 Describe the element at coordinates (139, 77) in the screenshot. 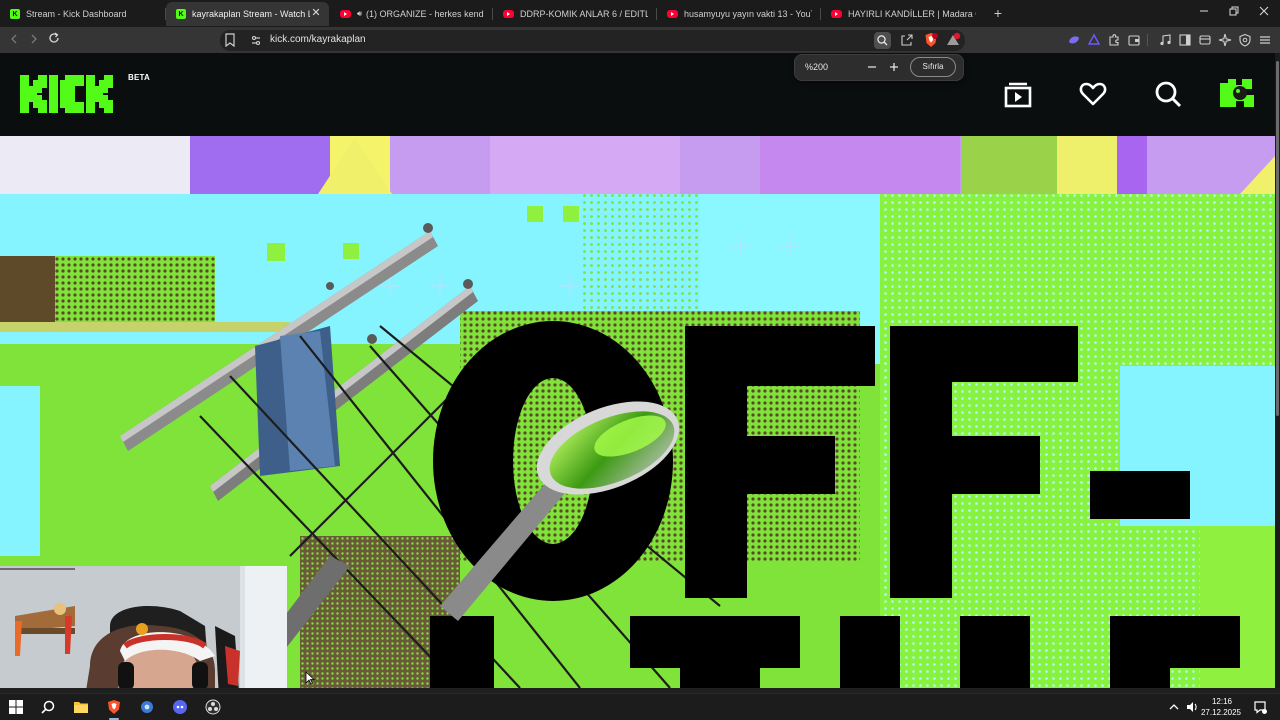

I see `beta-badge: BETA` at that location.